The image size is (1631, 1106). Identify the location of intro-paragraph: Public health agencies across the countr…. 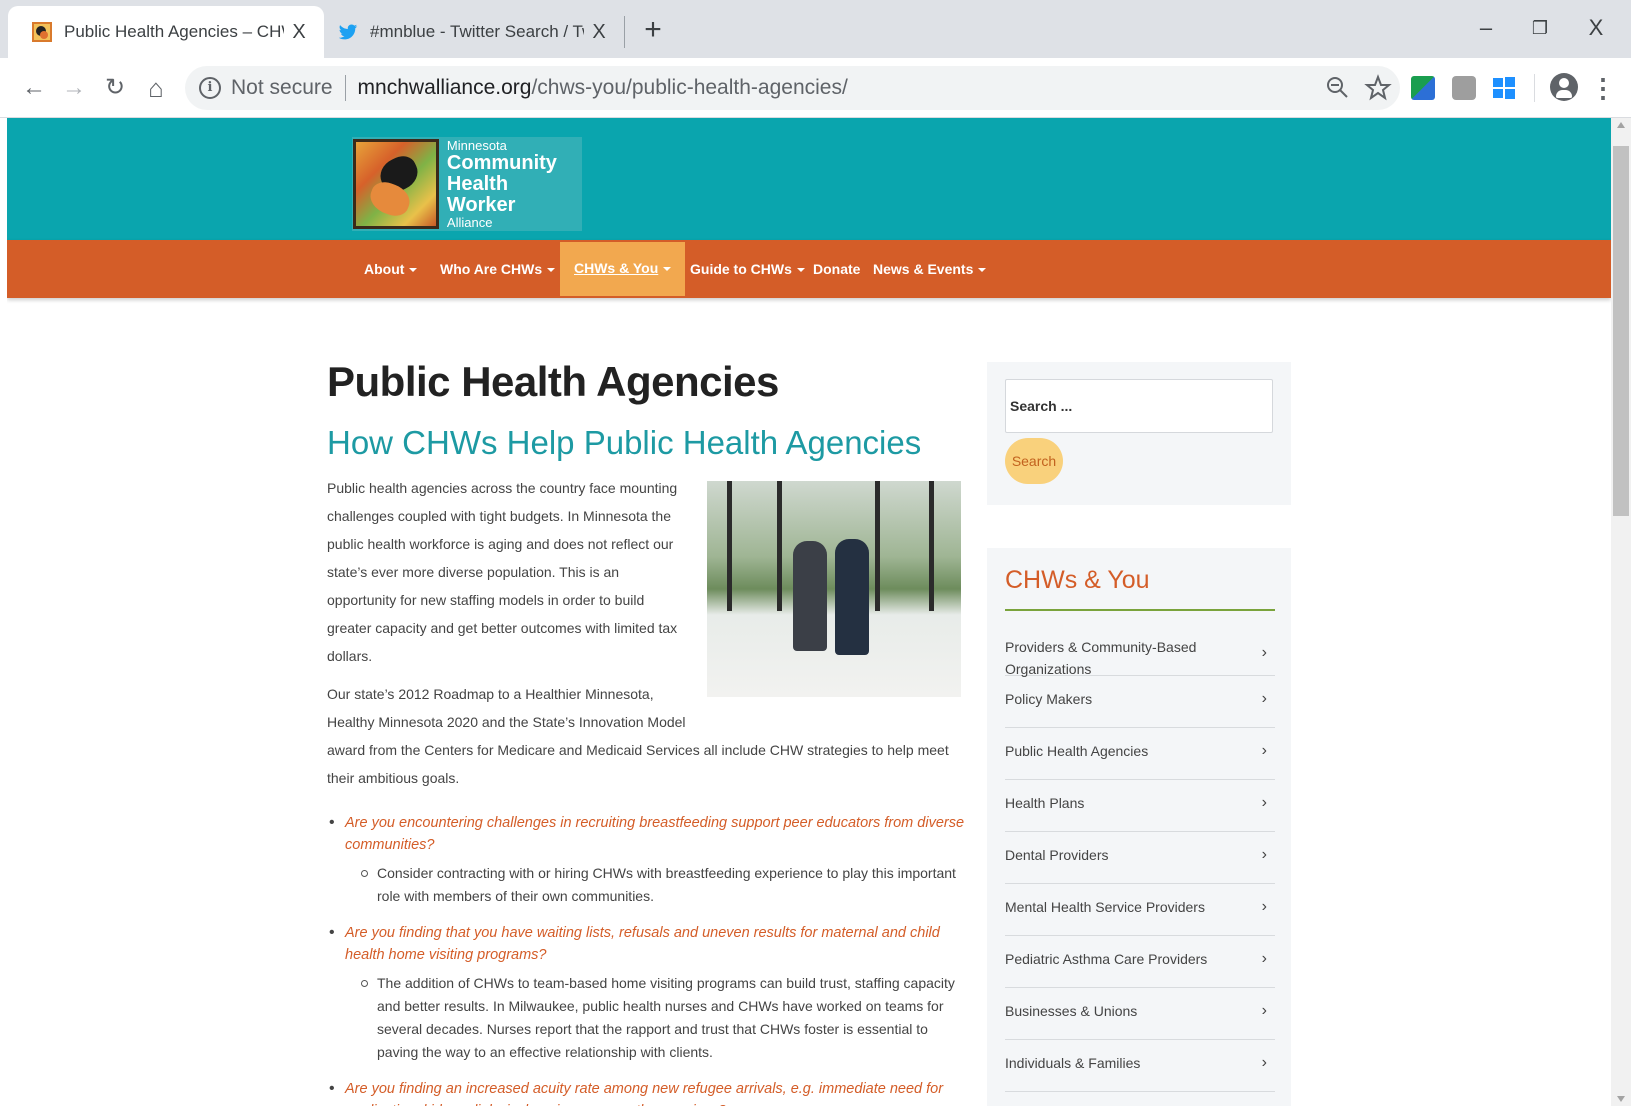
(502, 572).